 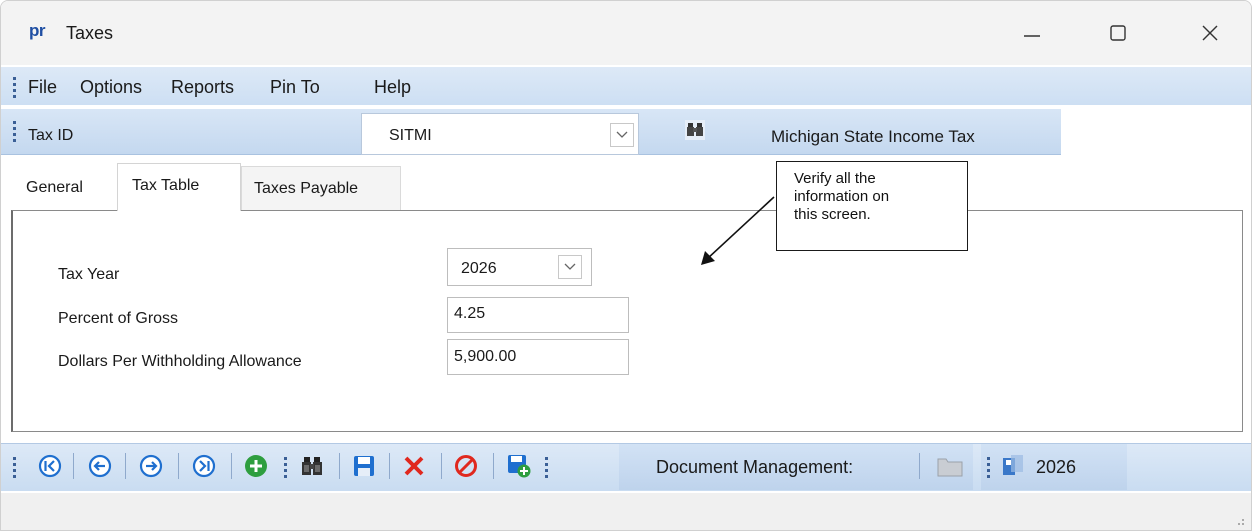 I want to click on window-title: Taxes, so click(x=90, y=33).